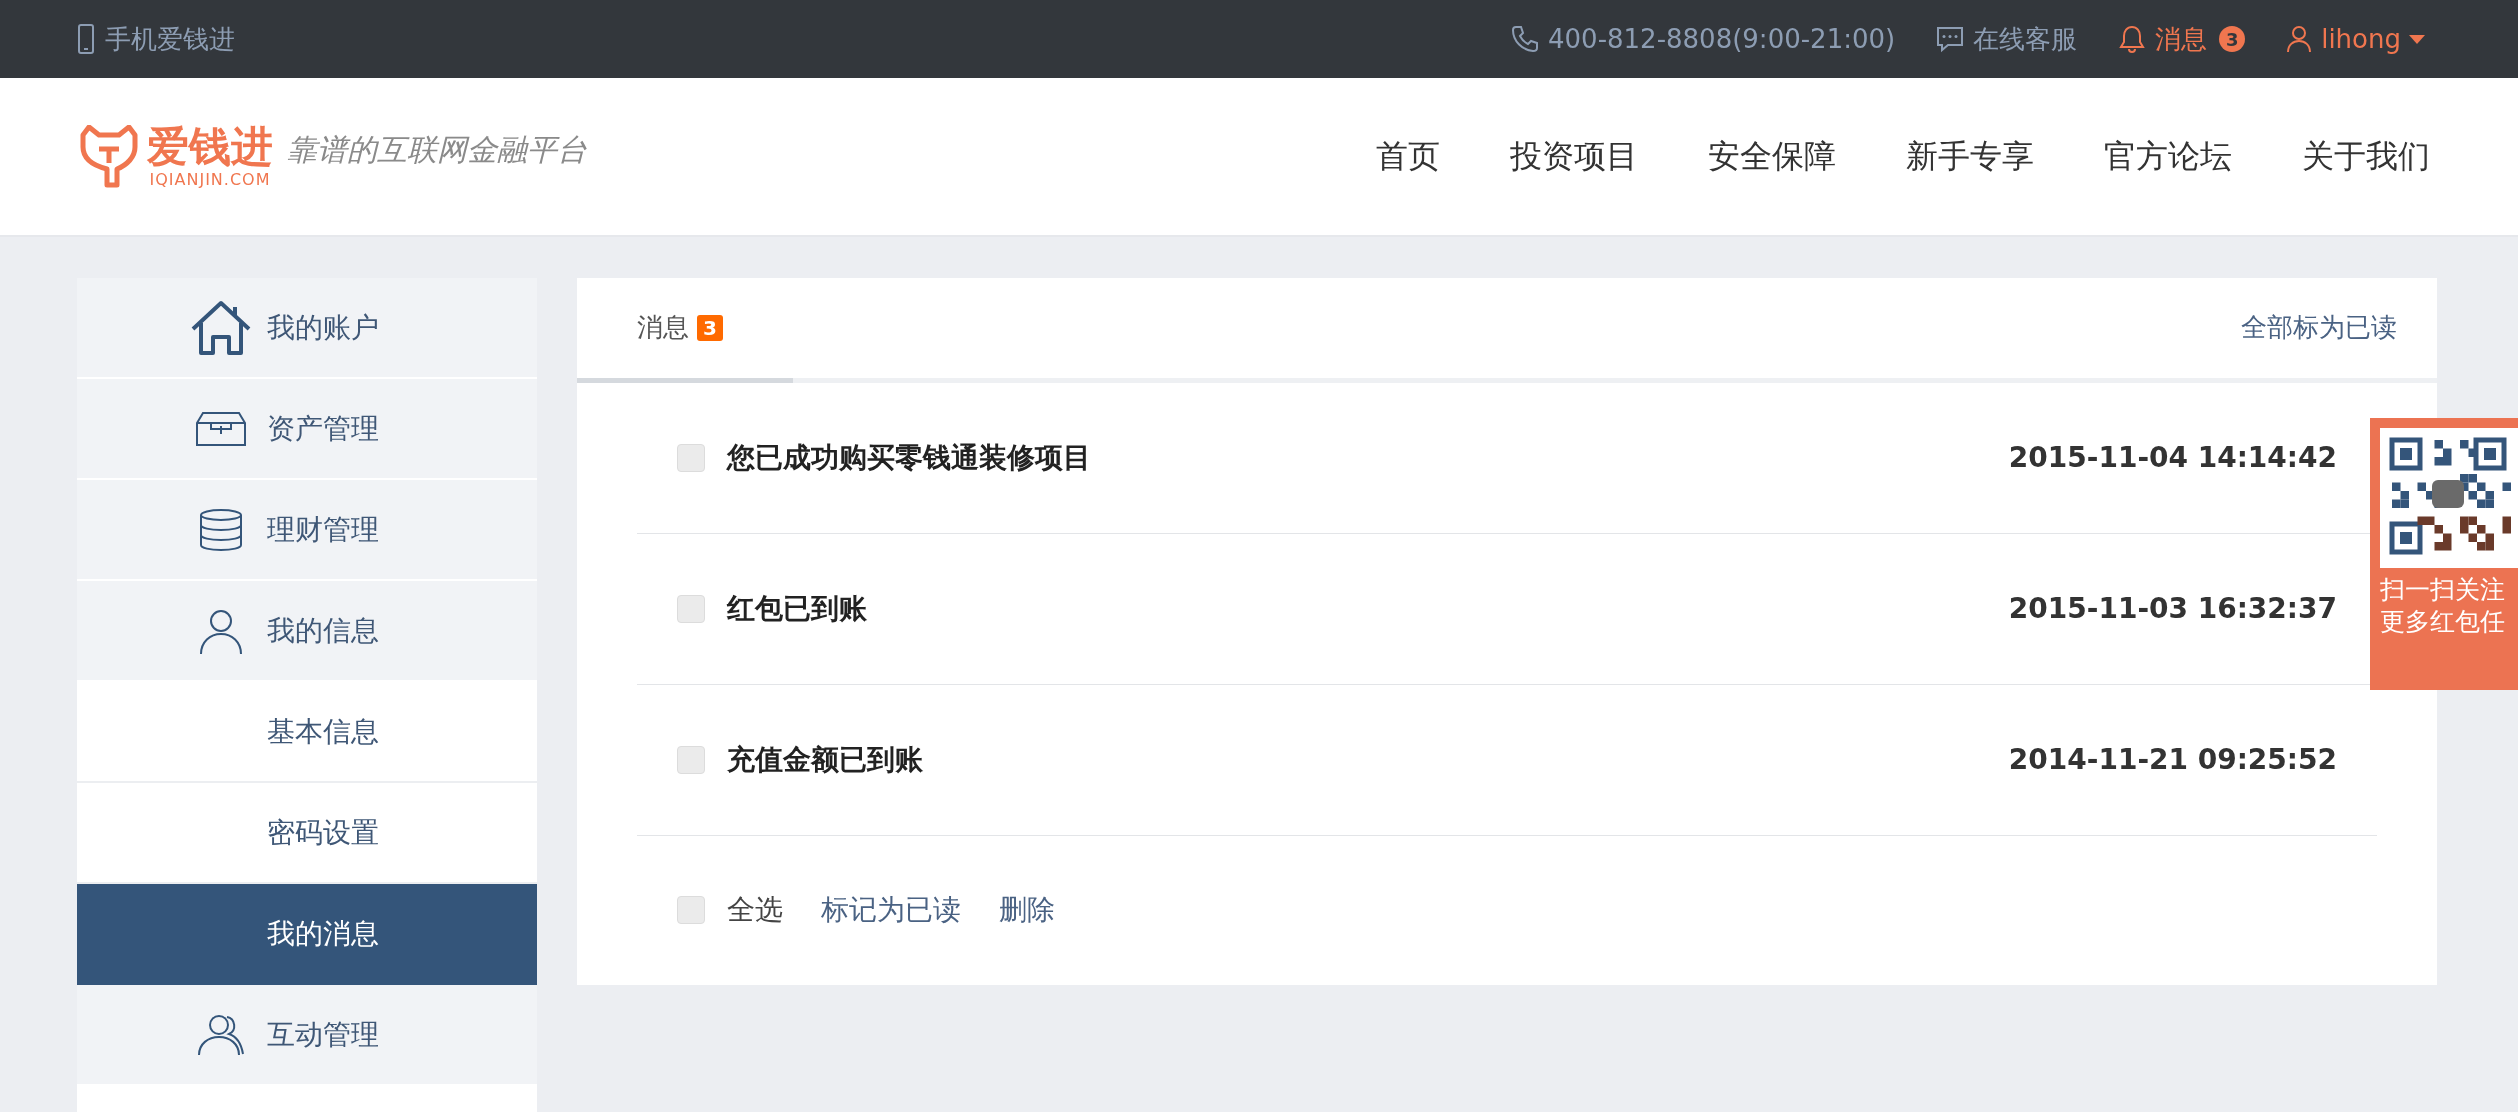 The image size is (2518, 1112). Describe the element at coordinates (437, 150) in the screenshot. I see `logo-slogan: 靠谱的互联网金融平台` at that location.